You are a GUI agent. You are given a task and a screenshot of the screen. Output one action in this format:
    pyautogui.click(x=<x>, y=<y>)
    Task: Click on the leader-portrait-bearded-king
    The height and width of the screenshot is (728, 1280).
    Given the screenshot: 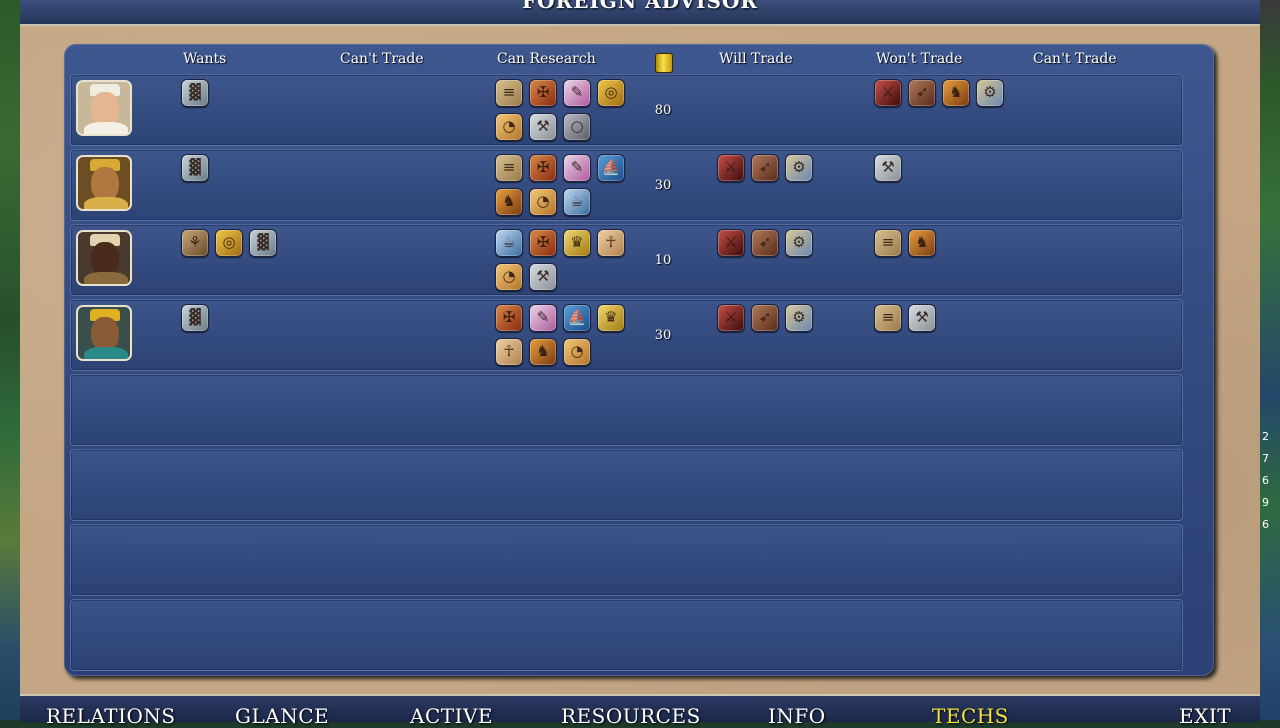 What is the action you would take?
    pyautogui.click(x=104, y=183)
    